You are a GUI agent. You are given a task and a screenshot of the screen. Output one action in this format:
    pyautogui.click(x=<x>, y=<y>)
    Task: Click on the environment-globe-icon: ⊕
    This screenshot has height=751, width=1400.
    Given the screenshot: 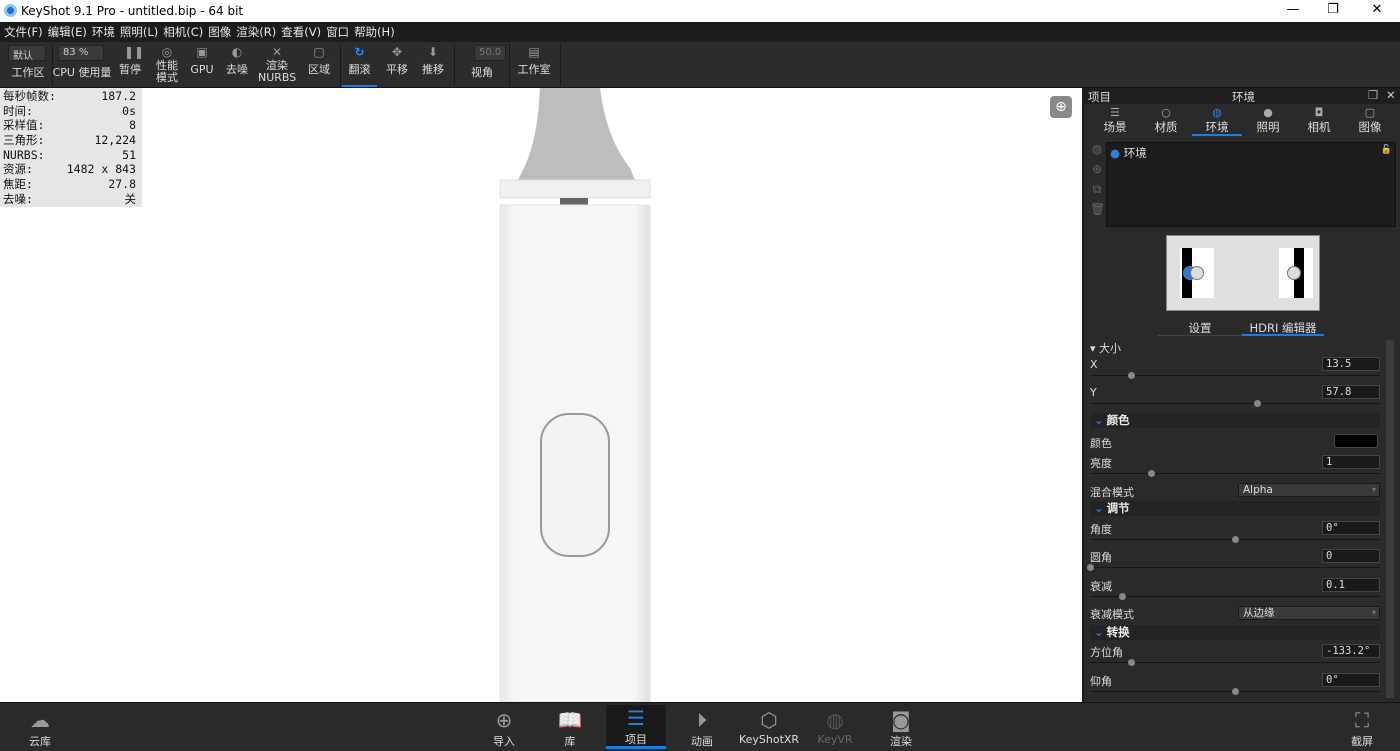 What is the action you would take?
    pyautogui.click(x=1061, y=107)
    